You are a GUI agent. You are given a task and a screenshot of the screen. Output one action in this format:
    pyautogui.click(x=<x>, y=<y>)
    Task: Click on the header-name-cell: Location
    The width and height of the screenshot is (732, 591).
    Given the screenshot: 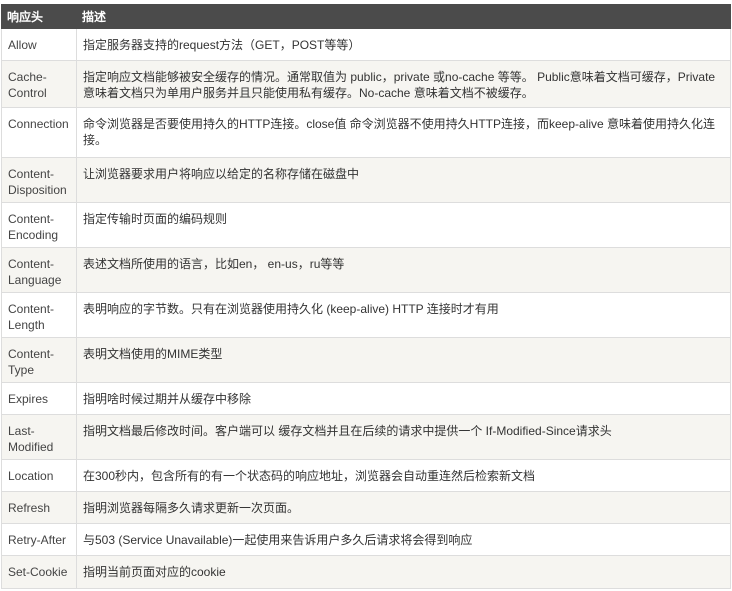 What is the action you would take?
    pyautogui.click(x=39, y=475)
    